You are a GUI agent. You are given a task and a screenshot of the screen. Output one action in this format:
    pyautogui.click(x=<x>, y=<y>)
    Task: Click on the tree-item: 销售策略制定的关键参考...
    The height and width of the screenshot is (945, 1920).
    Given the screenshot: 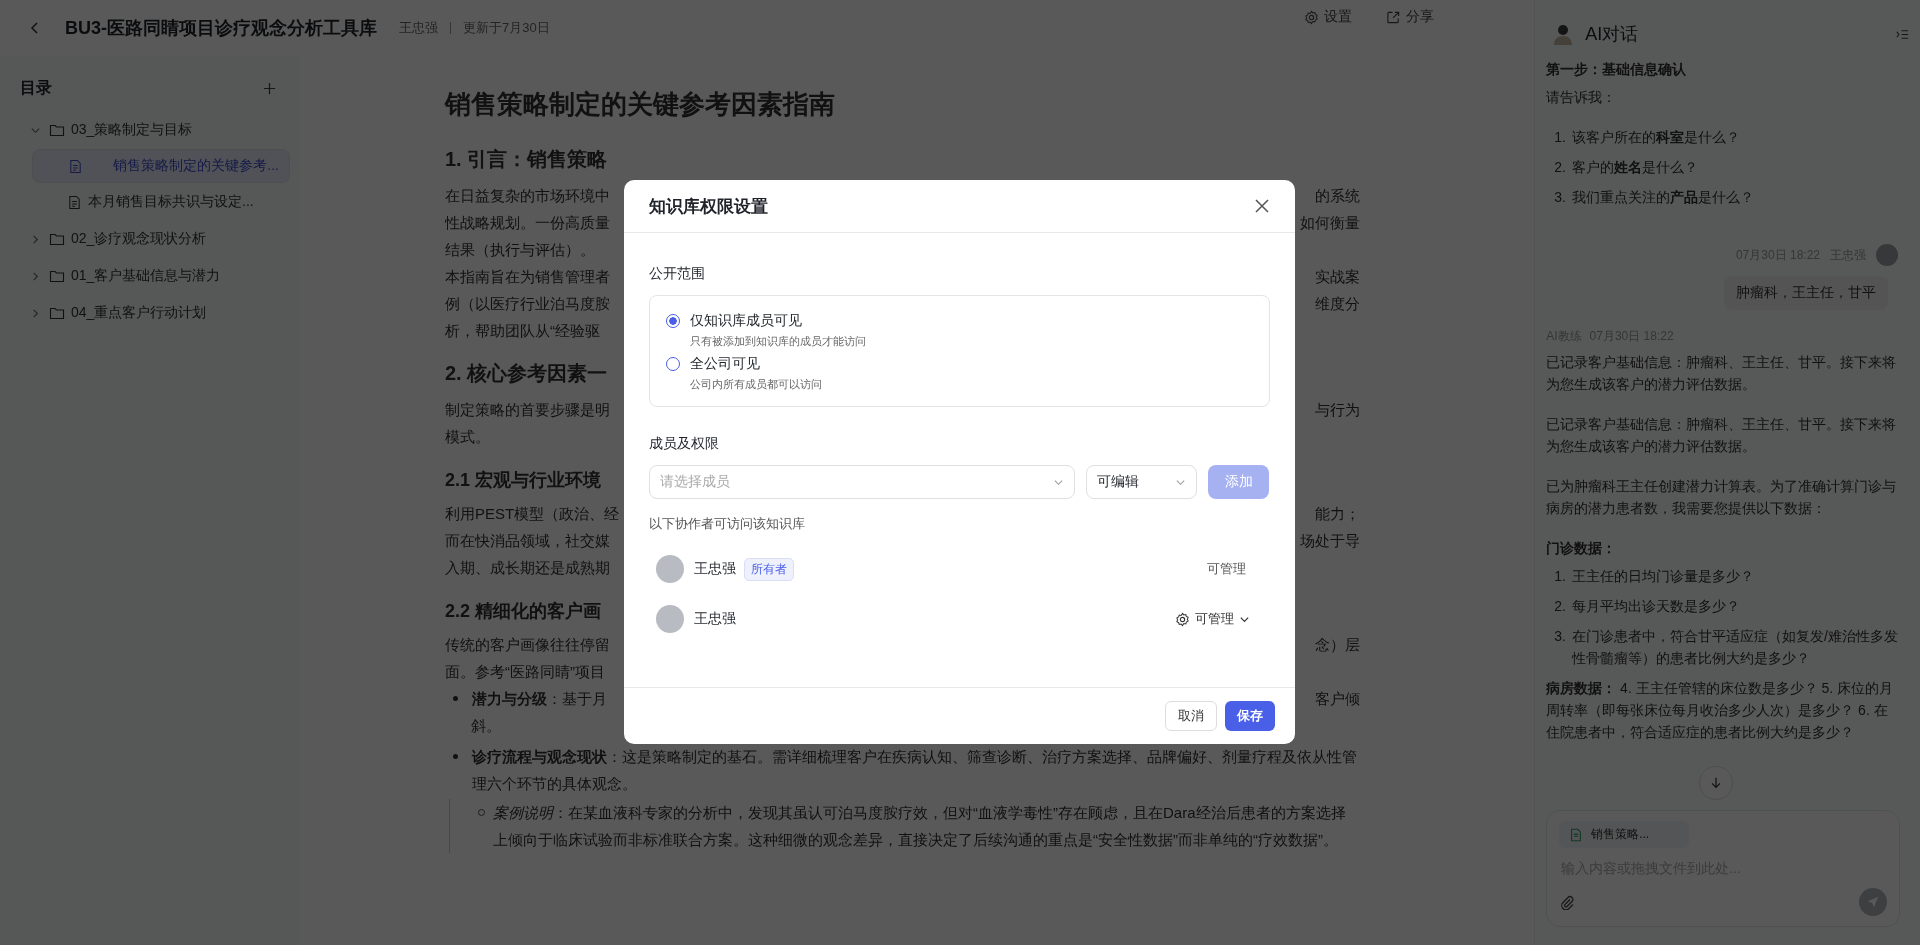 What is the action you would take?
    pyautogui.click(x=161, y=166)
    